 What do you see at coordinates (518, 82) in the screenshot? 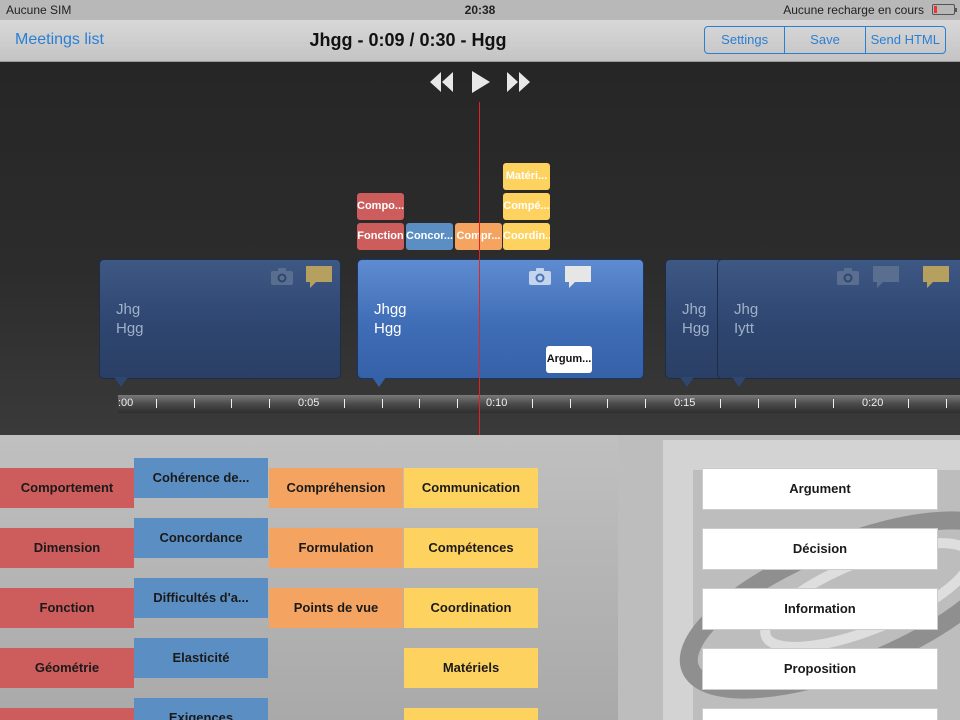
I see `fast-forward-icon` at bounding box center [518, 82].